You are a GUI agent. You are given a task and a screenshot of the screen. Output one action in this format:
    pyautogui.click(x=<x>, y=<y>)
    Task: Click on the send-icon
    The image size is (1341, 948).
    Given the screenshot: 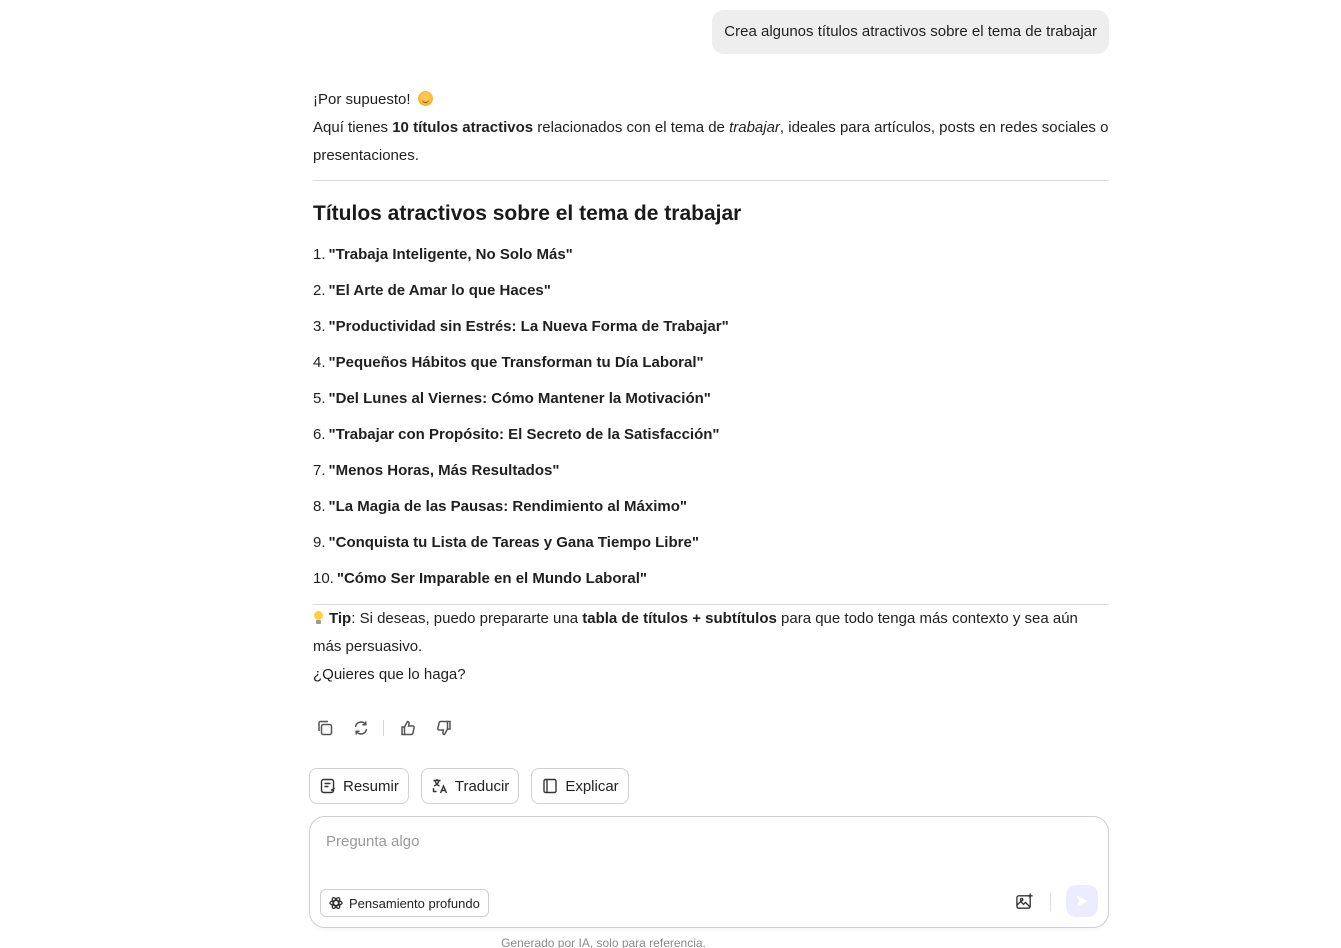 What is the action you would take?
    pyautogui.click(x=1082, y=901)
    